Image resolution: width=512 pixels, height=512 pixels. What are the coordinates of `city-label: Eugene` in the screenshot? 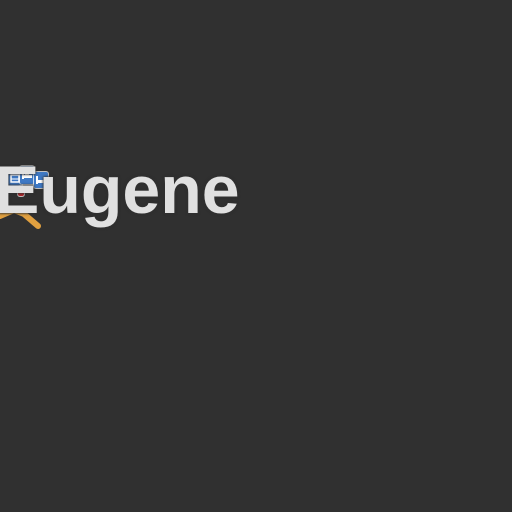 It's located at (120, 190).